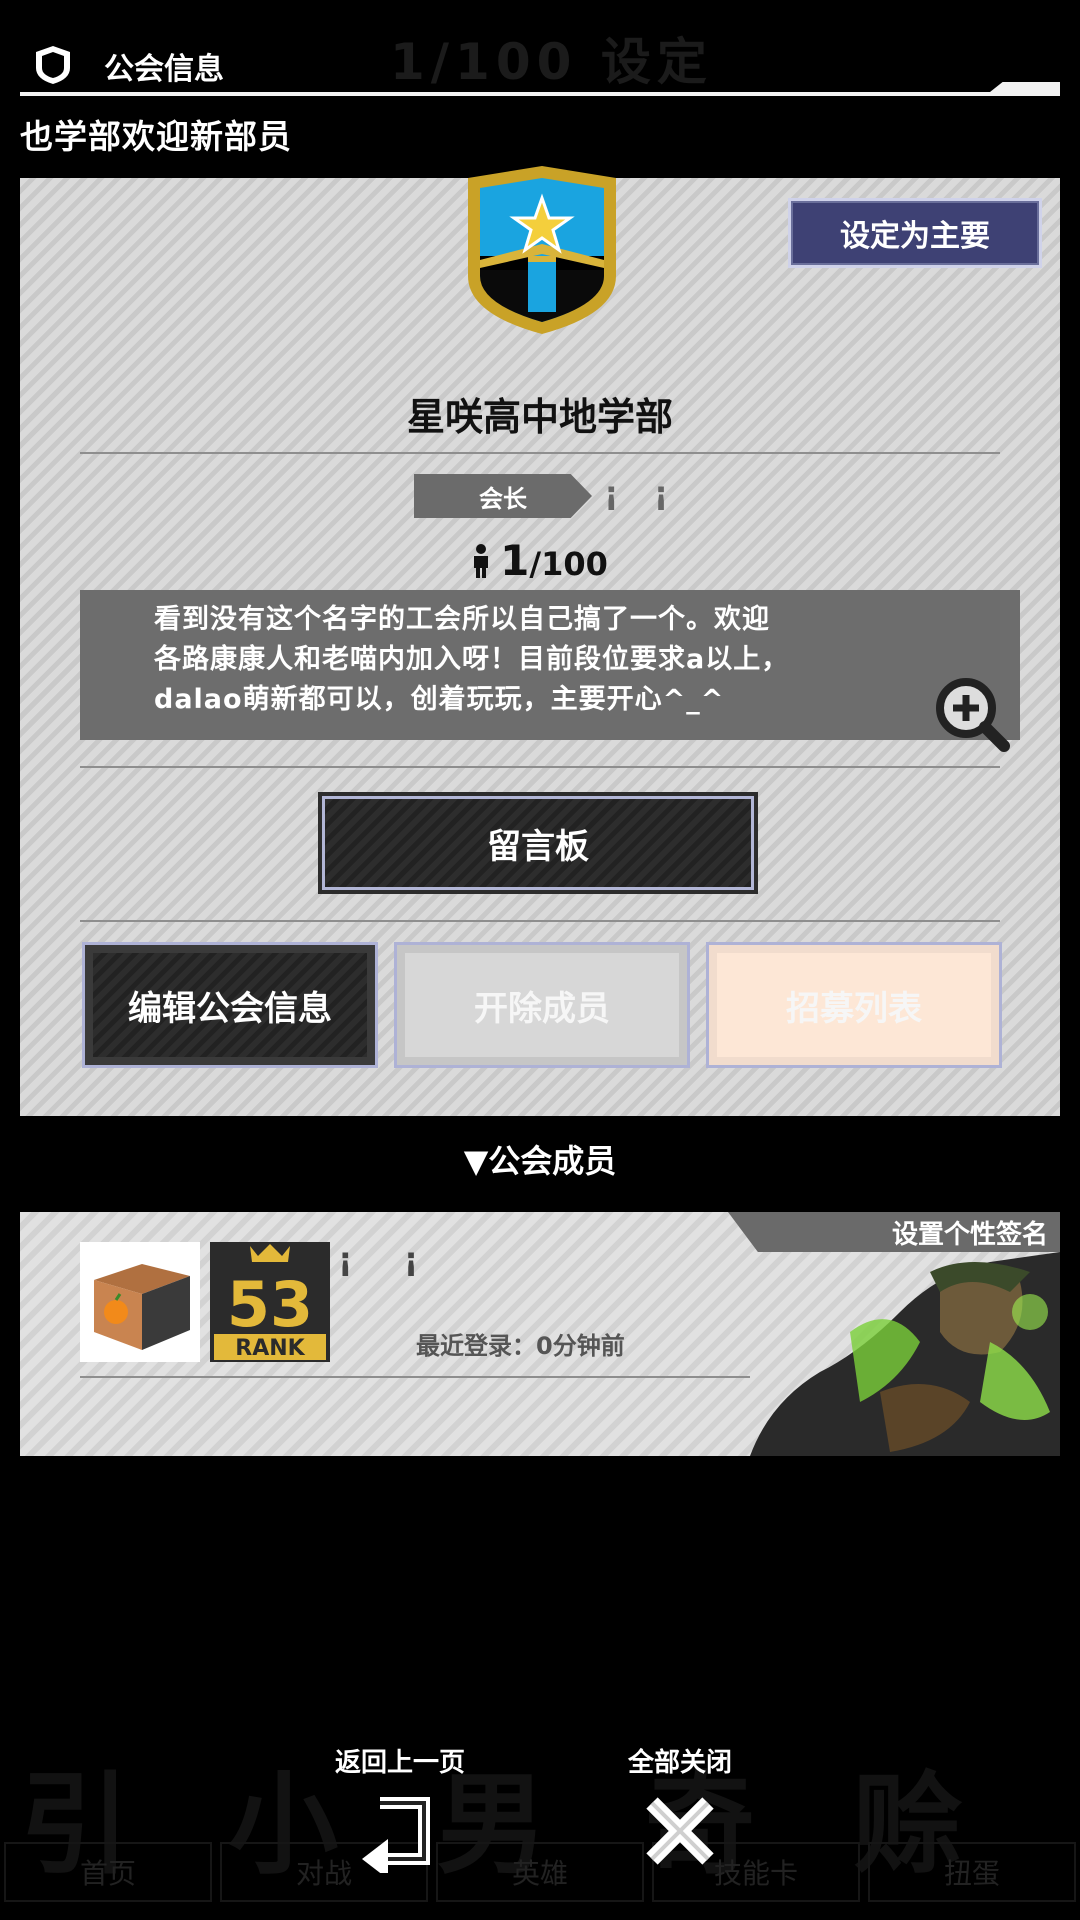 The height and width of the screenshot is (1920, 1080). Describe the element at coordinates (520, 1346) in the screenshot. I see `last-login: 最近登录：0分钟前` at that location.